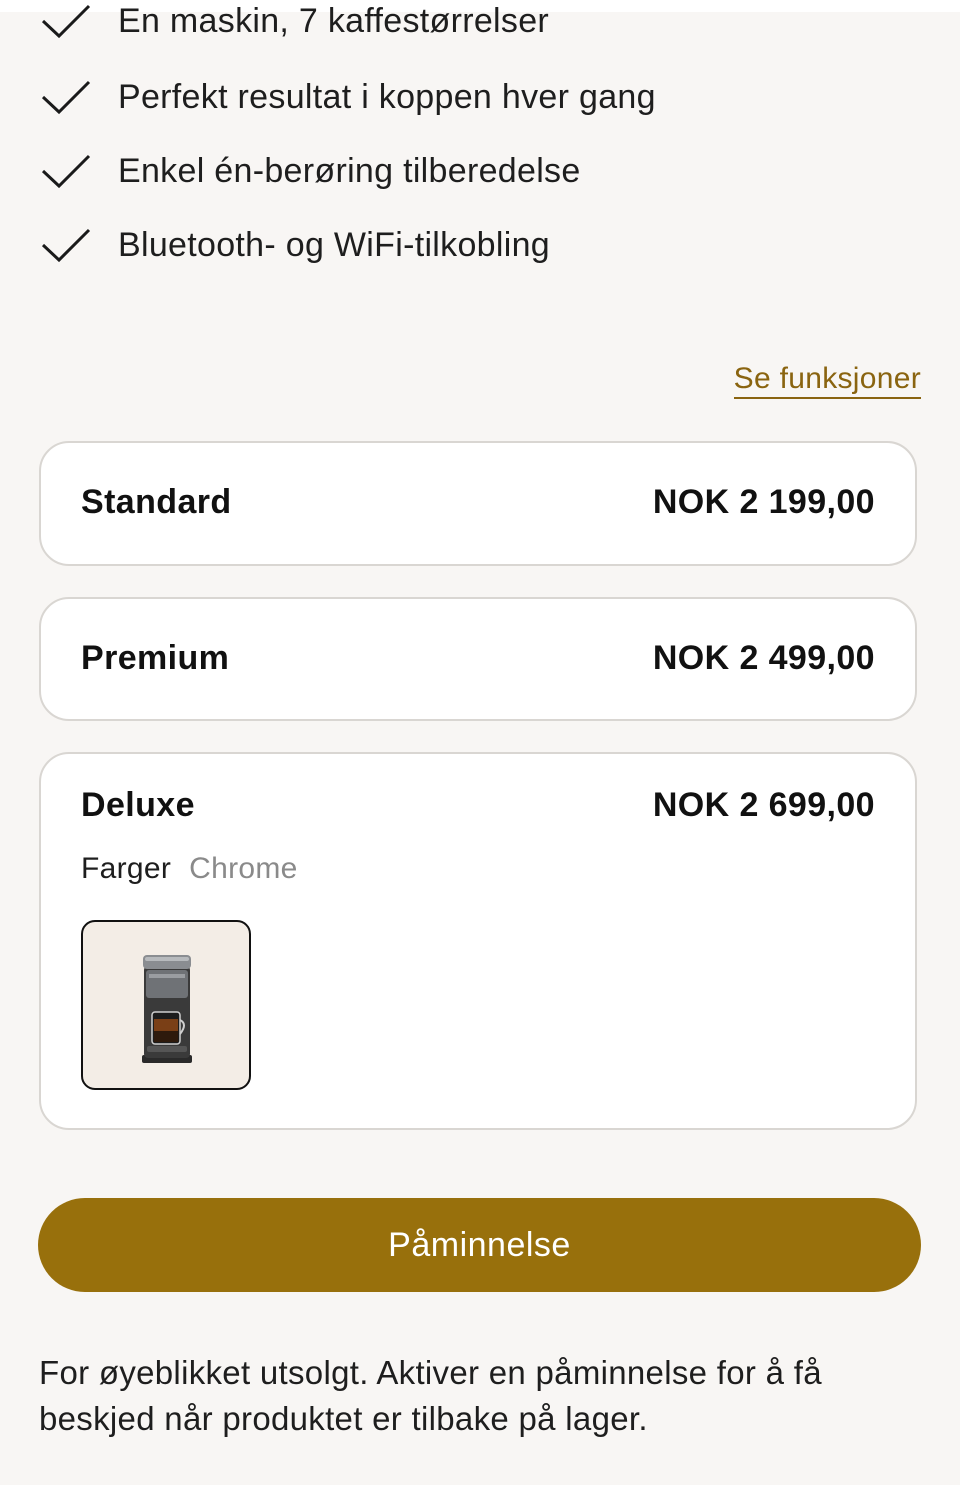  I want to click on selected-color: Chrome, so click(243, 868).